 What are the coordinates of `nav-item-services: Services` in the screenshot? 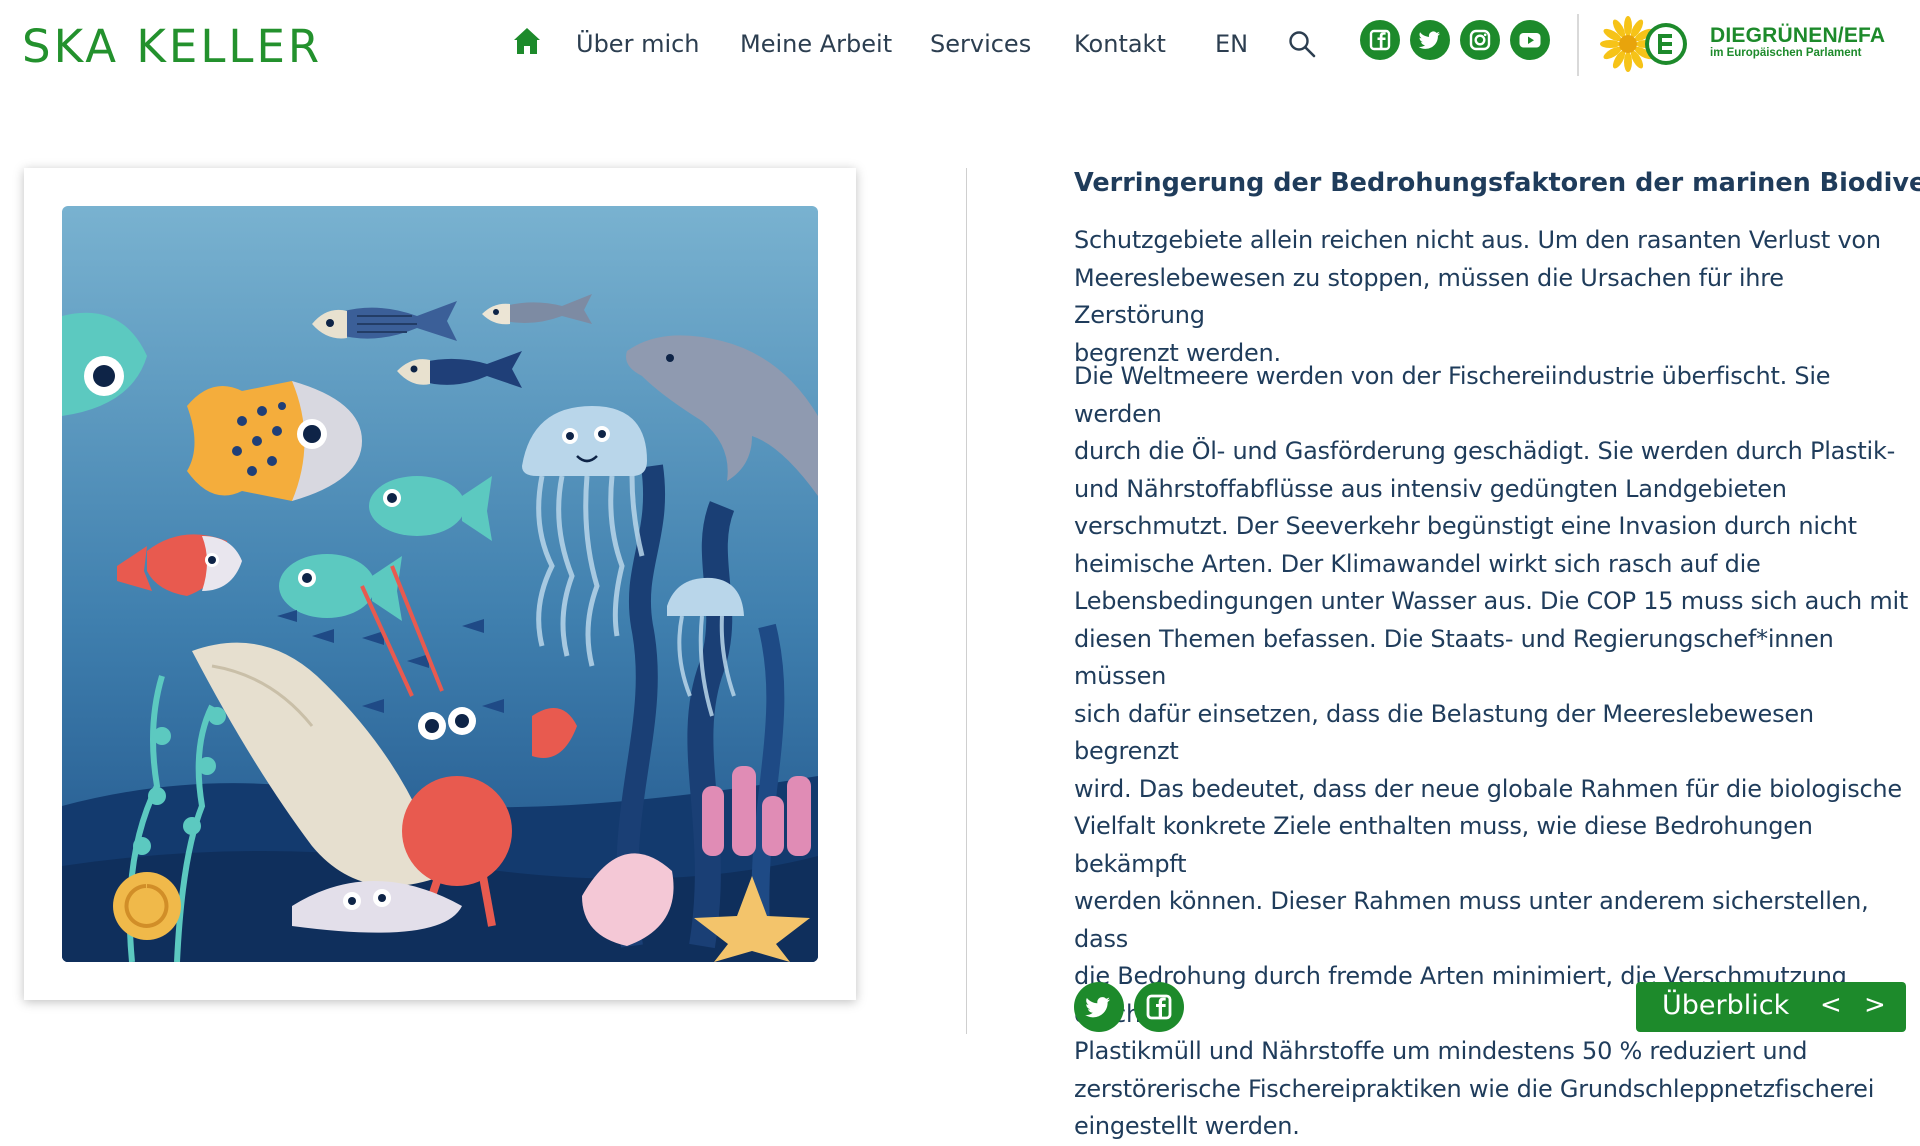 It's located at (980, 44).